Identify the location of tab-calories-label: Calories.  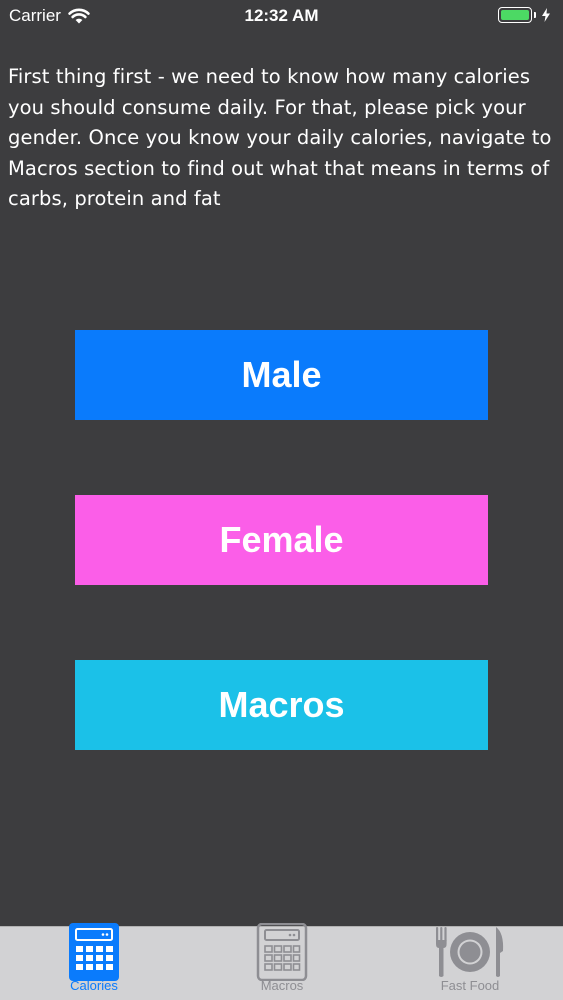
(94, 985).